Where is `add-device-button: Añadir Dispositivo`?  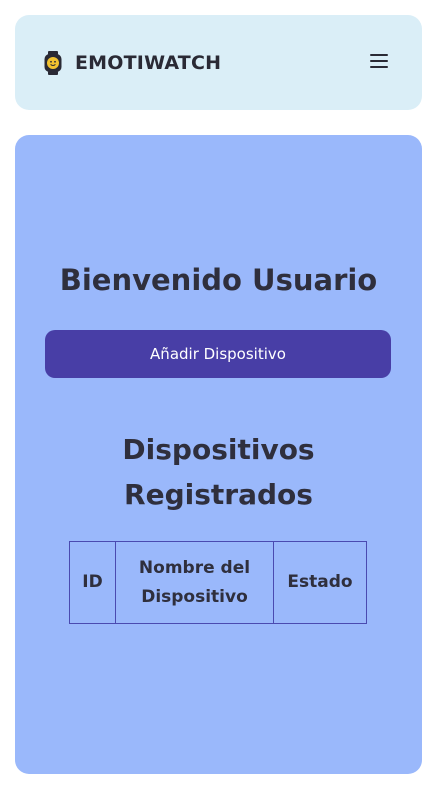 add-device-button: Añadir Dispositivo is located at coordinates (218, 354).